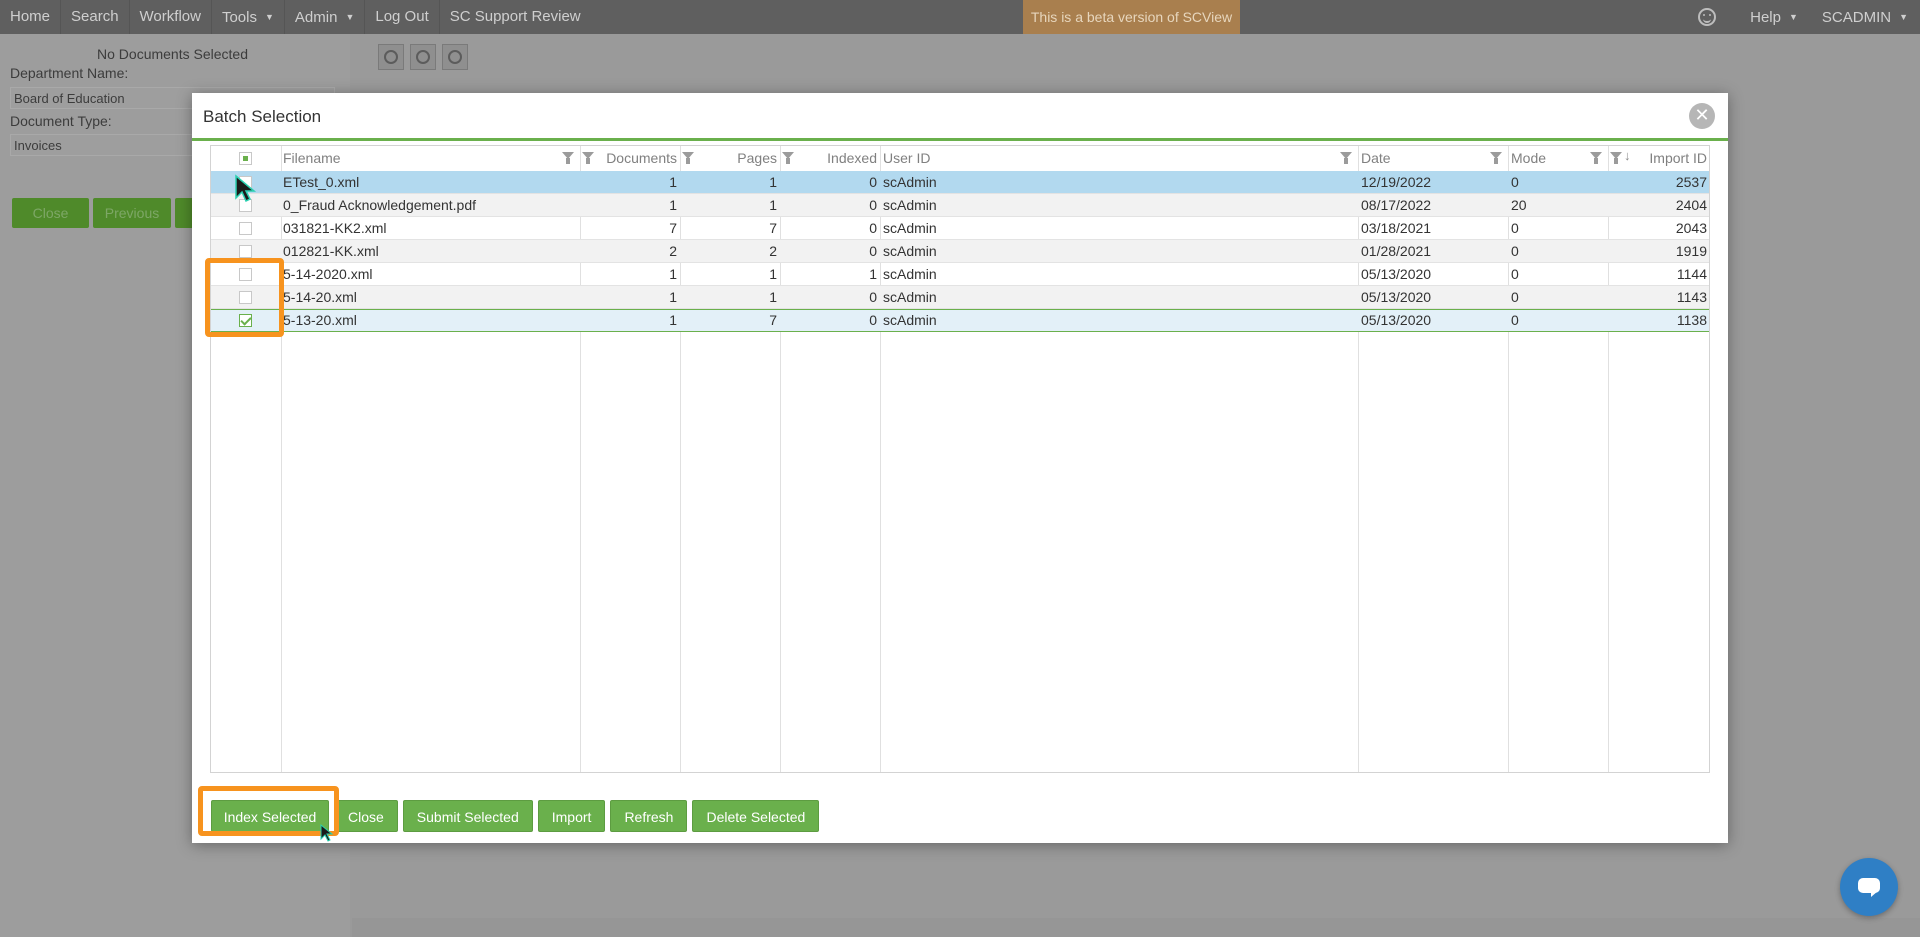 The width and height of the screenshot is (1920, 937). What do you see at coordinates (391, 57) in the screenshot?
I see `zoom-out-icon` at bounding box center [391, 57].